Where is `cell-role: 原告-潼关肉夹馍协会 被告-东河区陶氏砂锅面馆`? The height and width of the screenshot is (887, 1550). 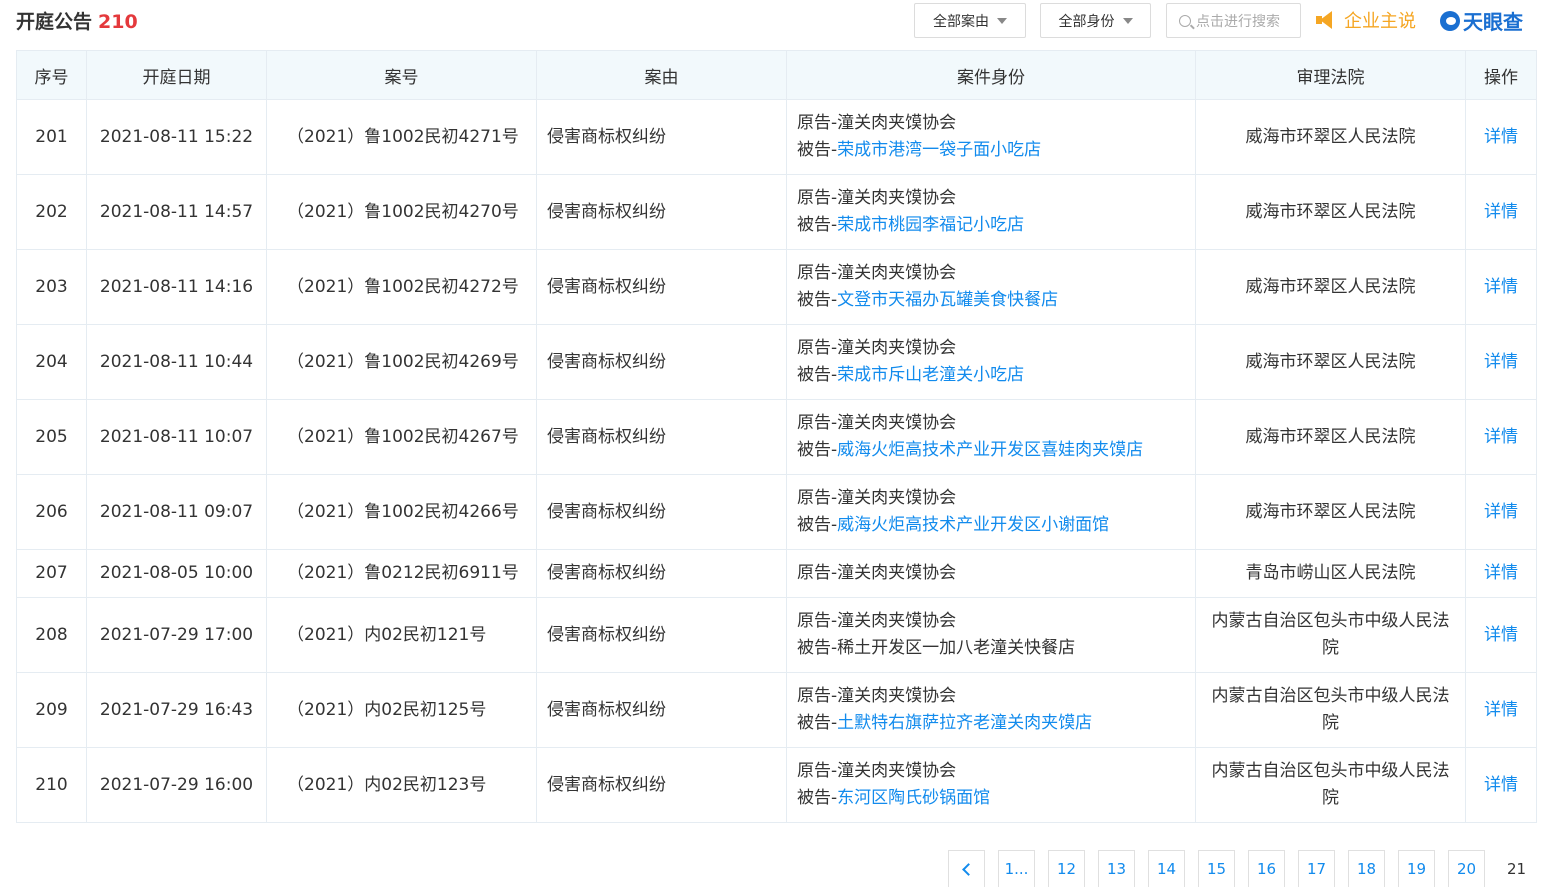 cell-role: 原告-潼关肉夹馍协会 被告-东河区陶氏砂锅面馆 is located at coordinates (991, 785).